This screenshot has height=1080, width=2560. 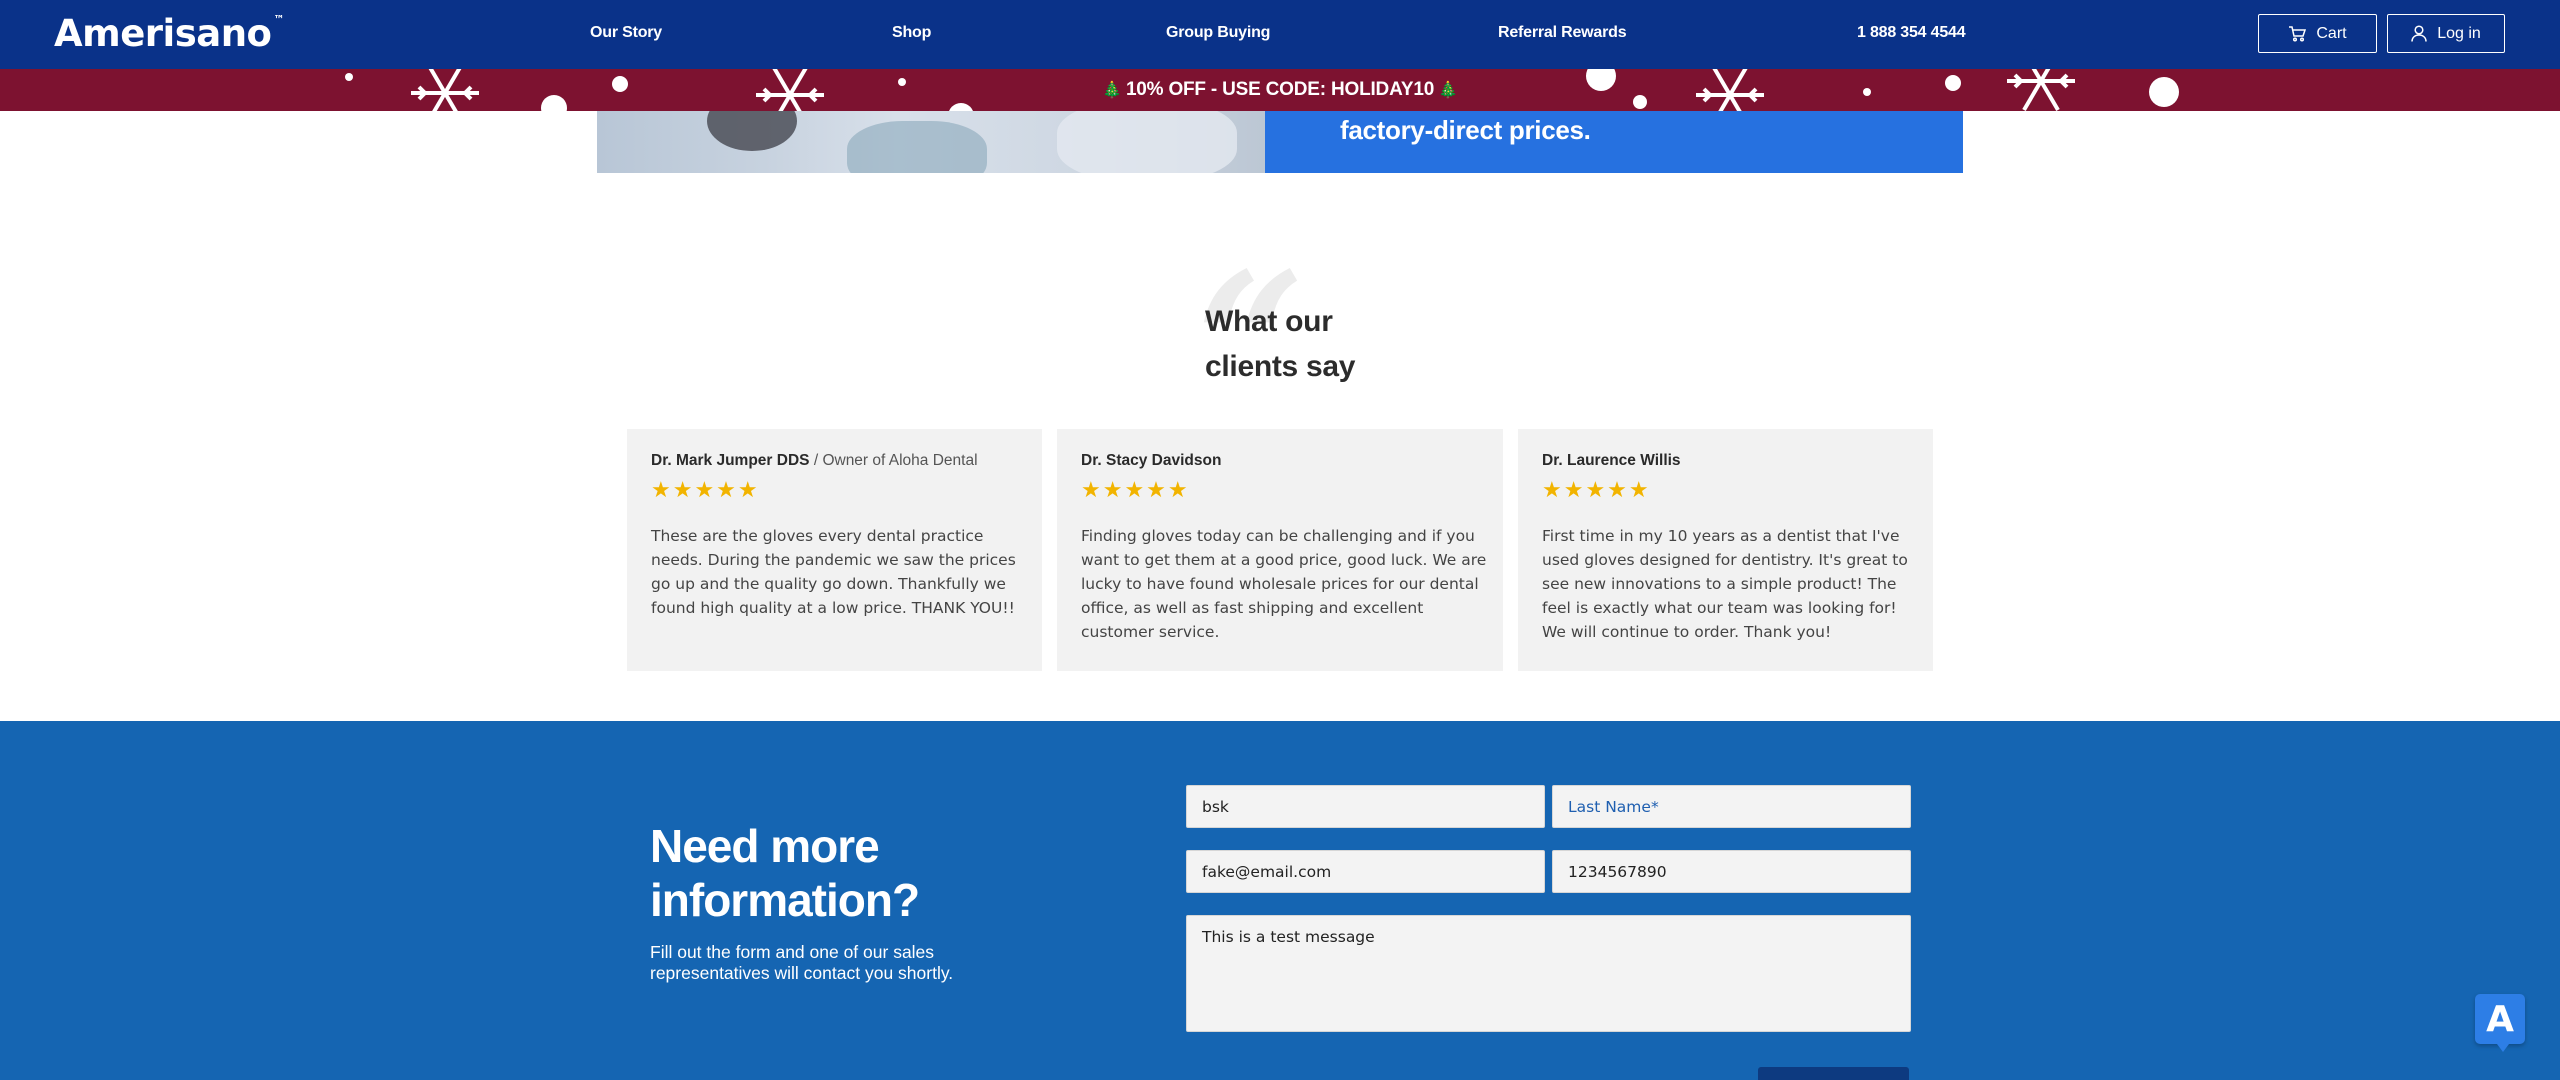 I want to click on logo: Amerisano ™, so click(x=169, y=33).